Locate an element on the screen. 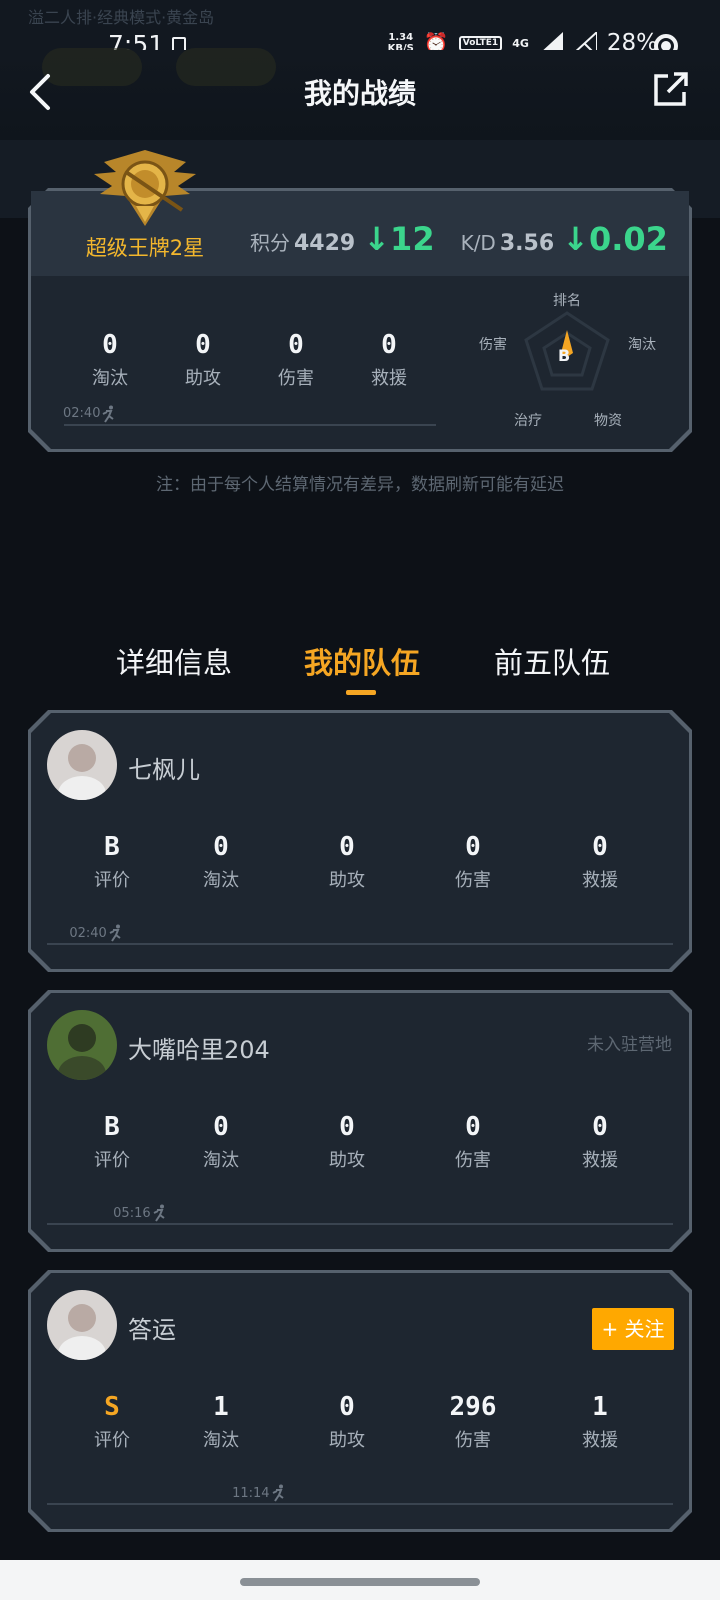 The height and width of the screenshot is (1600, 720). kd-delta-value: 0.02 is located at coordinates (628, 239).